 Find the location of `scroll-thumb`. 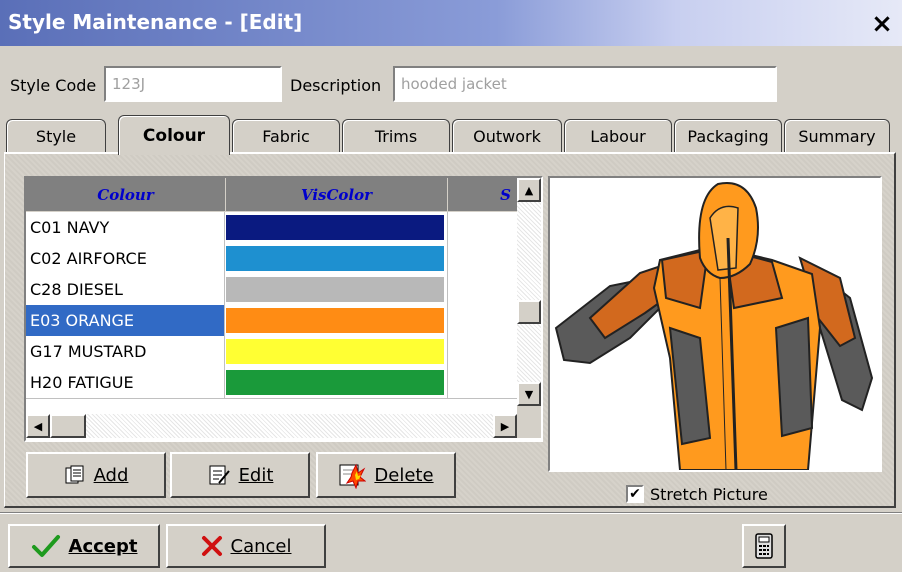

scroll-thumb is located at coordinates (529, 312).